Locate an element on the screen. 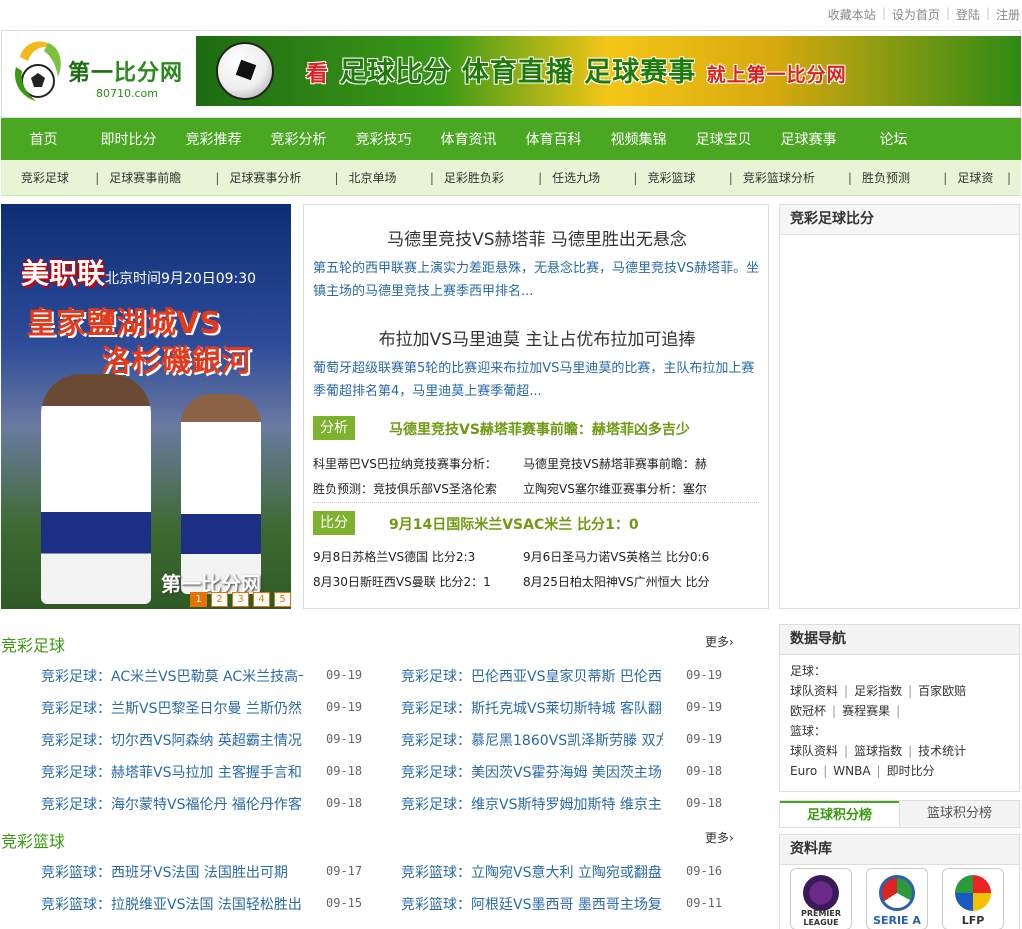  tab-football-standings: 足球积分榜 is located at coordinates (839, 814).